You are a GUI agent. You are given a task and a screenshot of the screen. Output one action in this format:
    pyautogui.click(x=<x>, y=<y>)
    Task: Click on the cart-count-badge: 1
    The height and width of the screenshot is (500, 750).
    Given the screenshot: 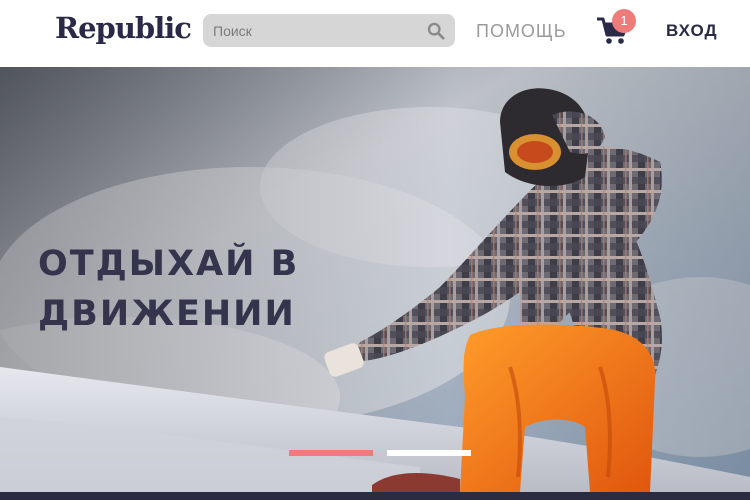 What is the action you would take?
    pyautogui.click(x=624, y=21)
    